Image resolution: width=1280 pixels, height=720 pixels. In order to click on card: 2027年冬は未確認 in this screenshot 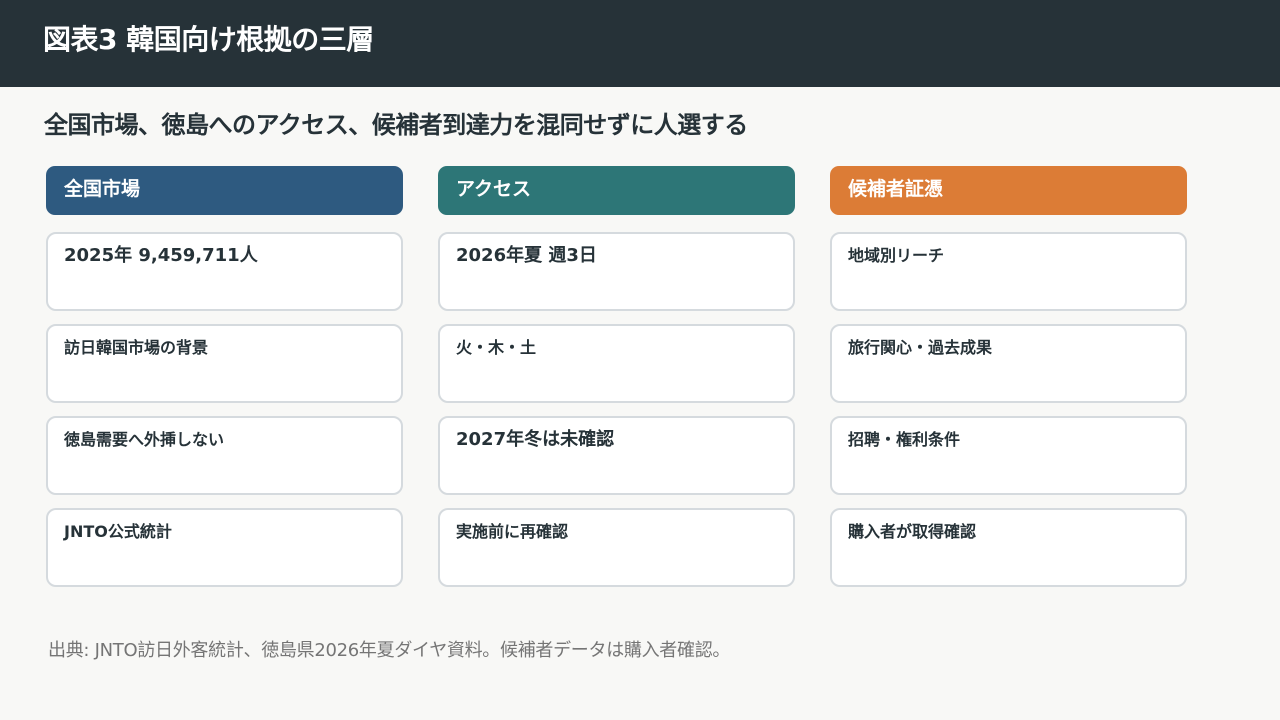, I will do `click(616, 455)`.